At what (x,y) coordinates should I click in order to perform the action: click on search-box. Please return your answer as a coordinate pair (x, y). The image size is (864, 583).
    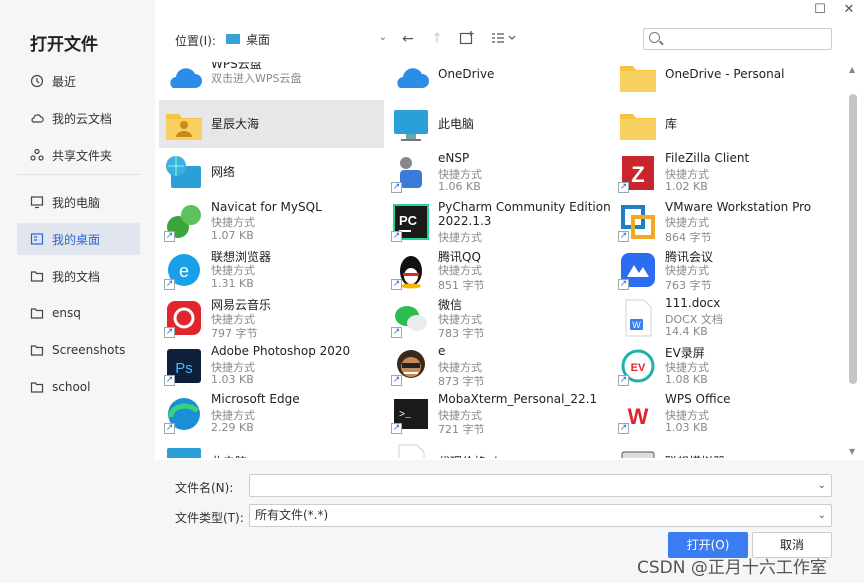
    Looking at the image, I should click on (737, 39).